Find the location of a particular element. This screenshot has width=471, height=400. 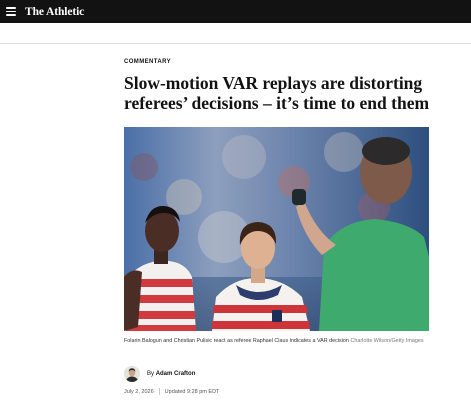

byline-prefix: By is located at coordinates (151, 374).